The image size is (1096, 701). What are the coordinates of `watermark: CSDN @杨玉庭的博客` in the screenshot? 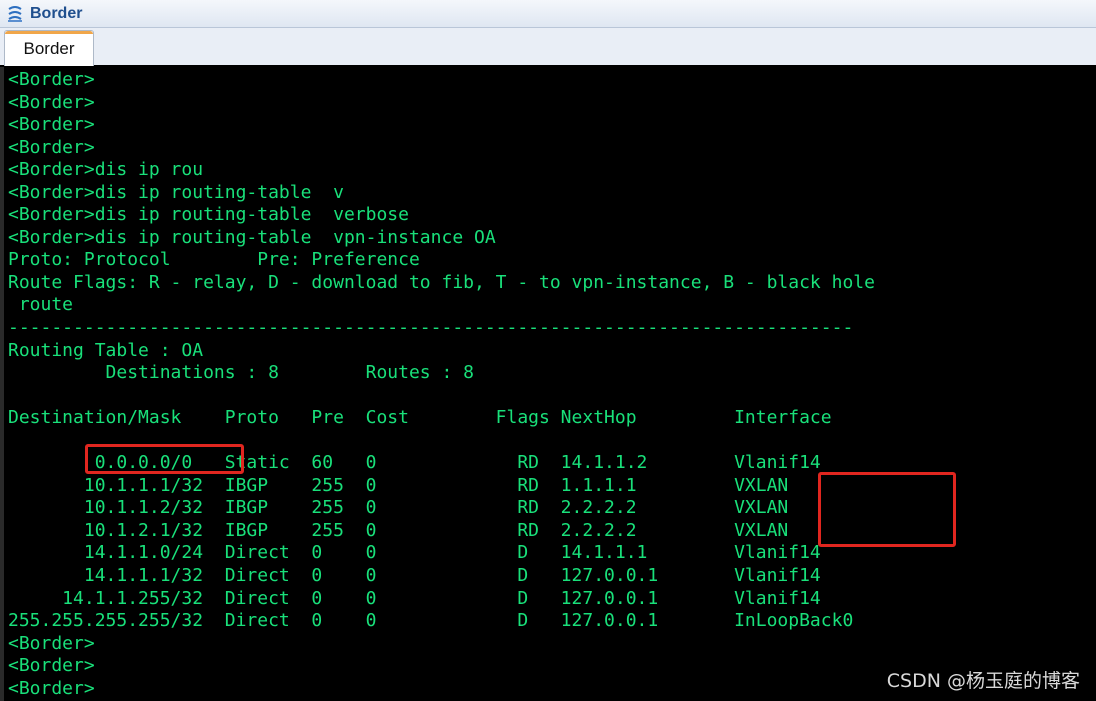 It's located at (983, 681).